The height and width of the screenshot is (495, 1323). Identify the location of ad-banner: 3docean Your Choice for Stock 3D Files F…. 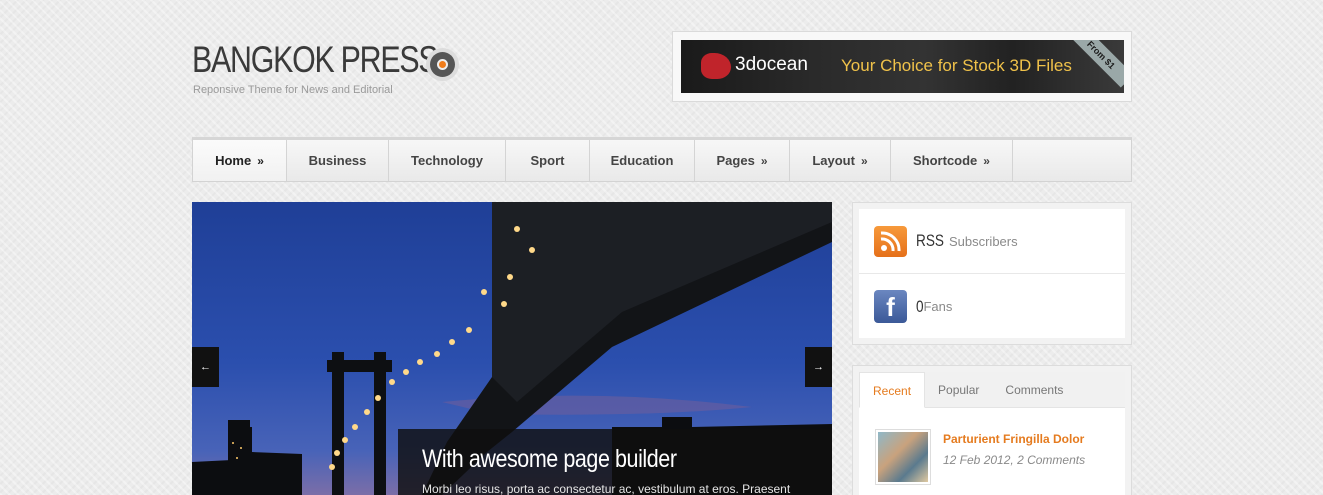
(902, 66).